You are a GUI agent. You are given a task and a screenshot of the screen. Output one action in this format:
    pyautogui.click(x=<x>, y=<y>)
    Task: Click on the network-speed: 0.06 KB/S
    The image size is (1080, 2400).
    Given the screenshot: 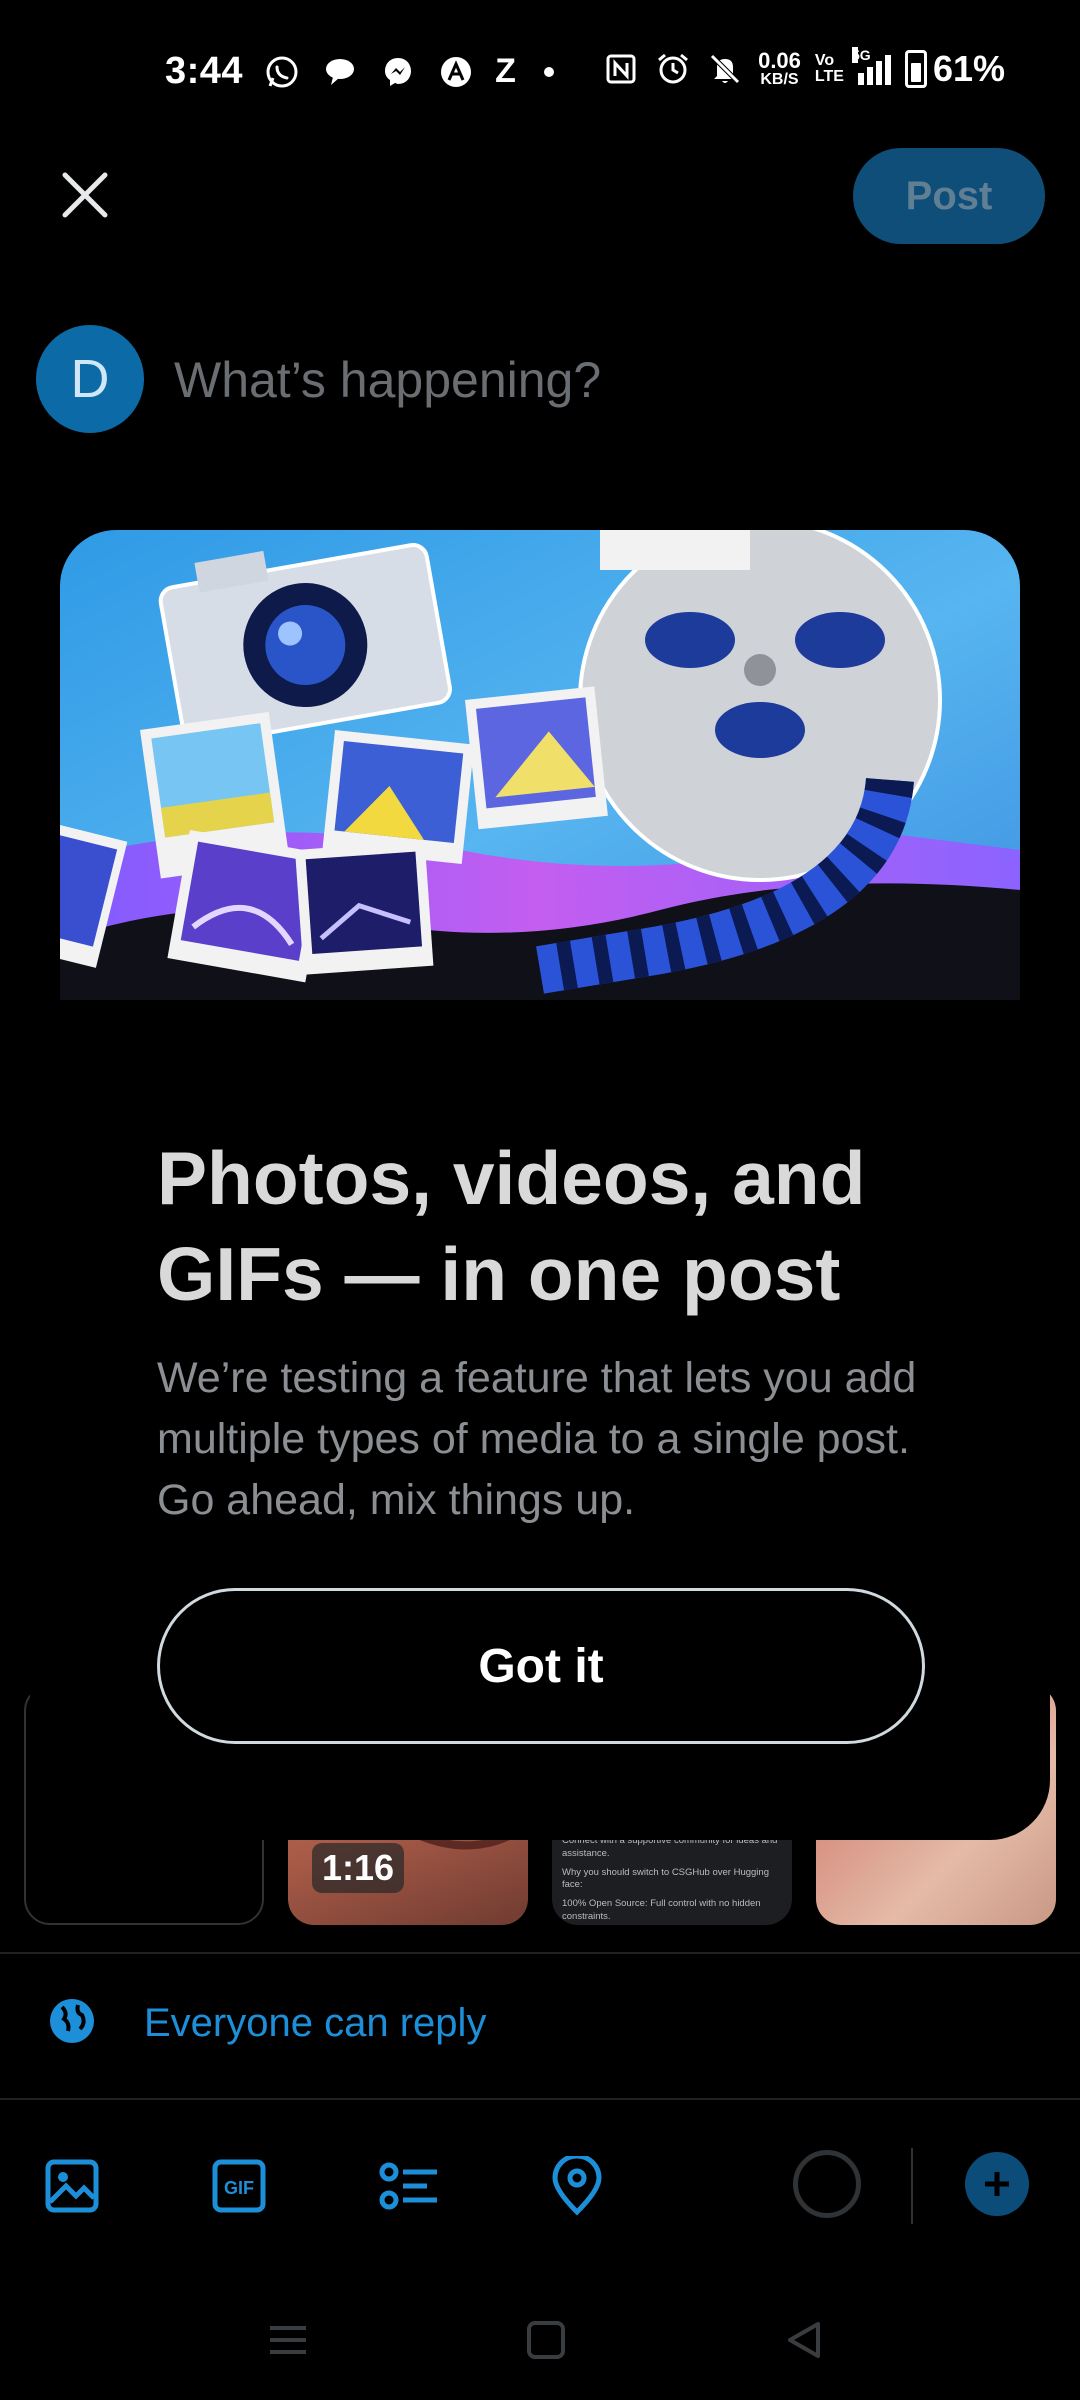 What is the action you would take?
    pyautogui.click(x=779, y=69)
    